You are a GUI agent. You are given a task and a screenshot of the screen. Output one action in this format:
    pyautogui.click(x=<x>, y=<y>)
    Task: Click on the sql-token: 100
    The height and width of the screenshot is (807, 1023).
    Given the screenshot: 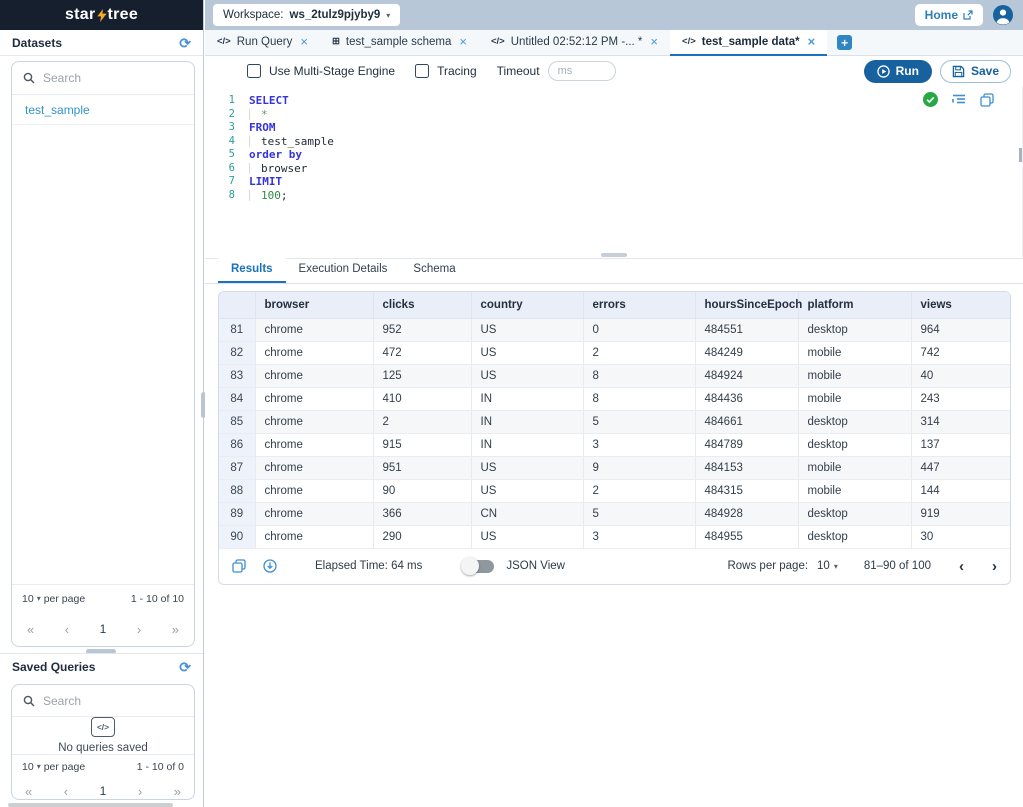 What is the action you would take?
    pyautogui.click(x=271, y=195)
    